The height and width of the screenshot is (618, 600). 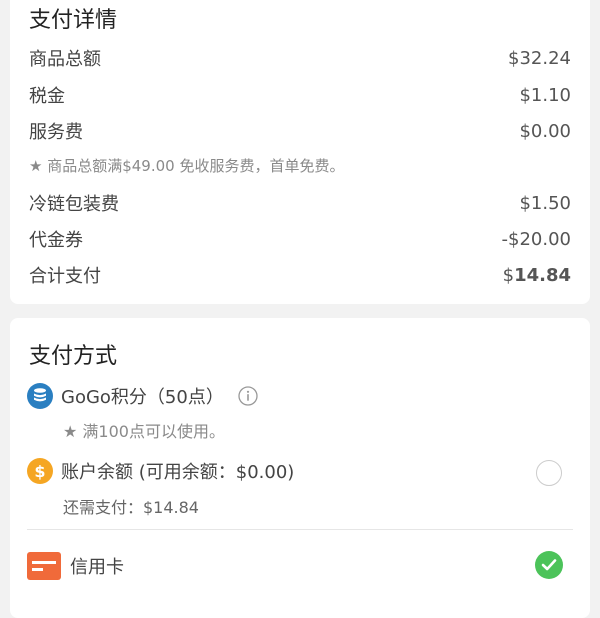 What do you see at coordinates (248, 396) in the screenshot?
I see `info-icon` at bounding box center [248, 396].